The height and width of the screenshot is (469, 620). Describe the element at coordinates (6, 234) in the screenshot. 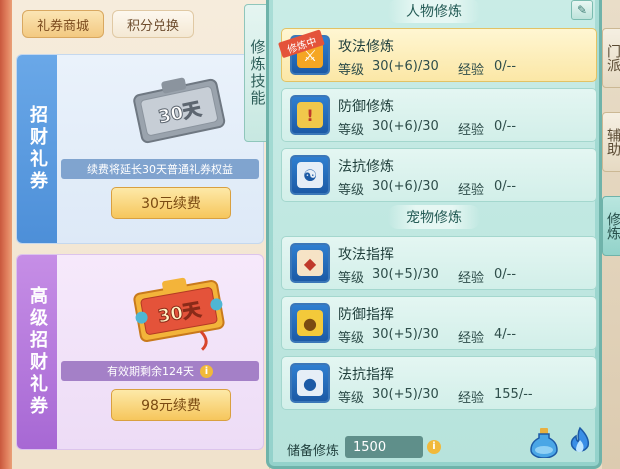

I see `shop-frame-border` at that location.